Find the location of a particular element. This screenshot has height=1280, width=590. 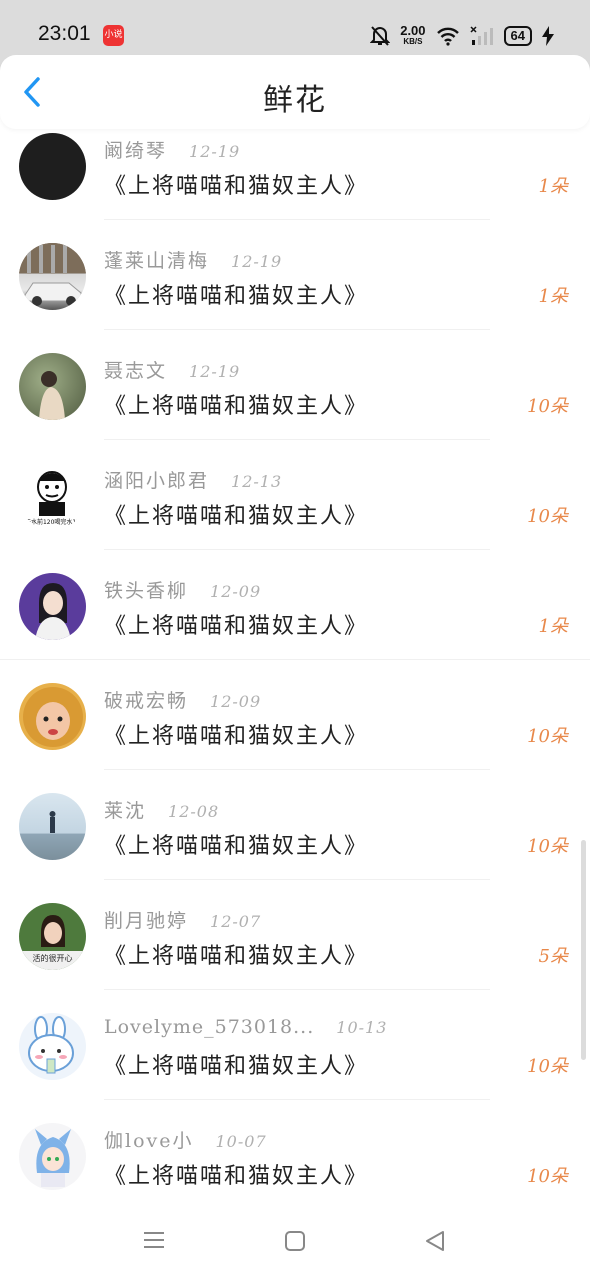

user-name: 涵阳小郎君 is located at coordinates (157, 481).